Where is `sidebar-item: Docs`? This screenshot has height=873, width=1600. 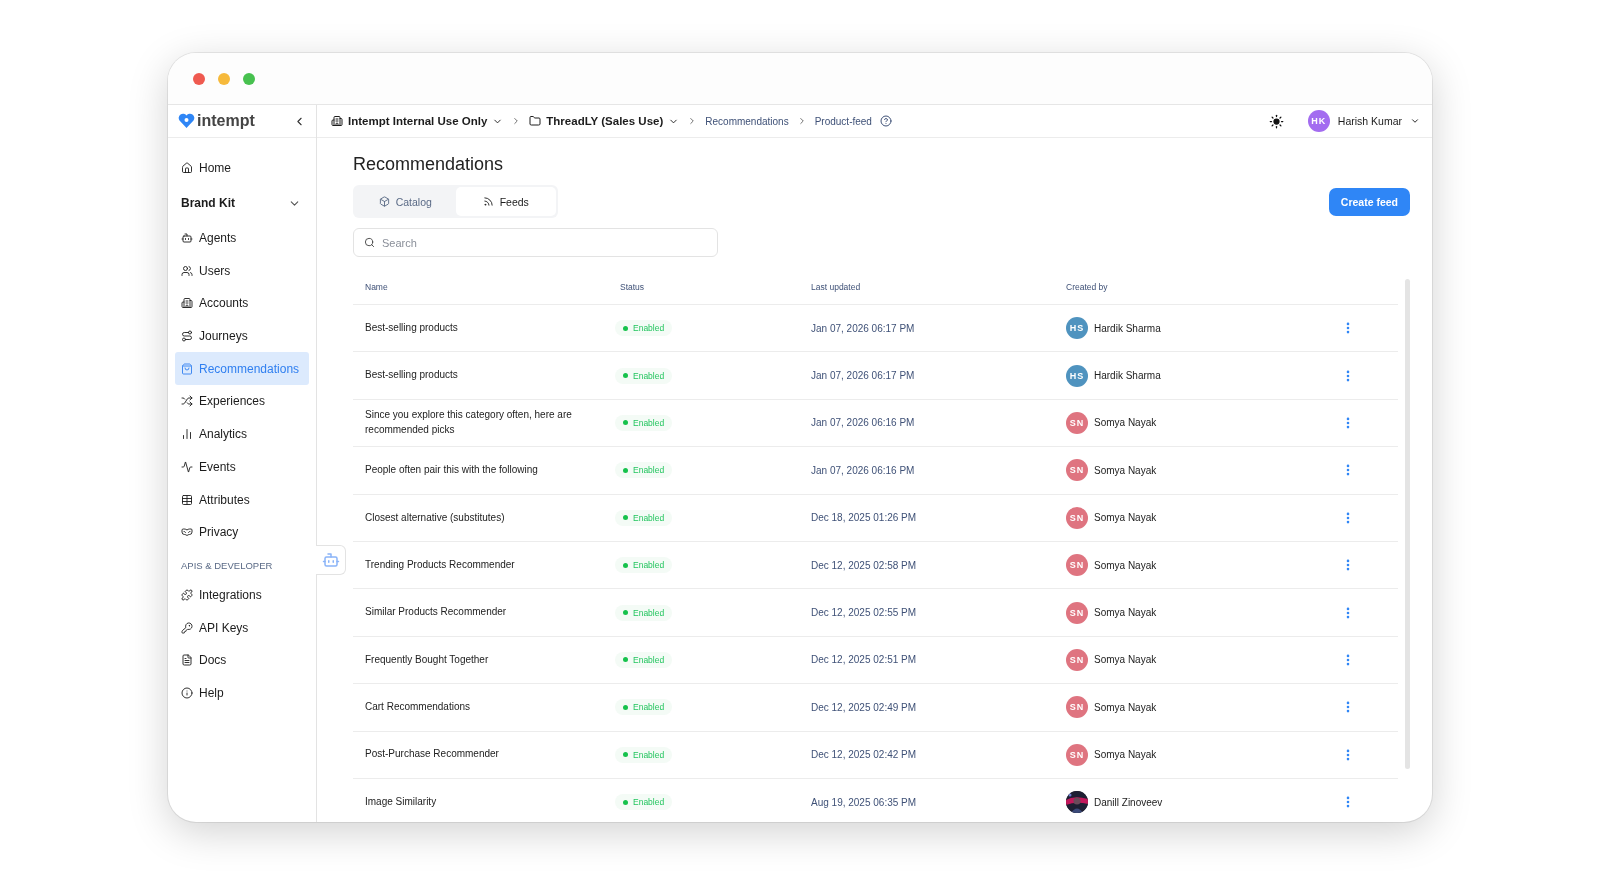 sidebar-item: Docs is located at coordinates (242, 660).